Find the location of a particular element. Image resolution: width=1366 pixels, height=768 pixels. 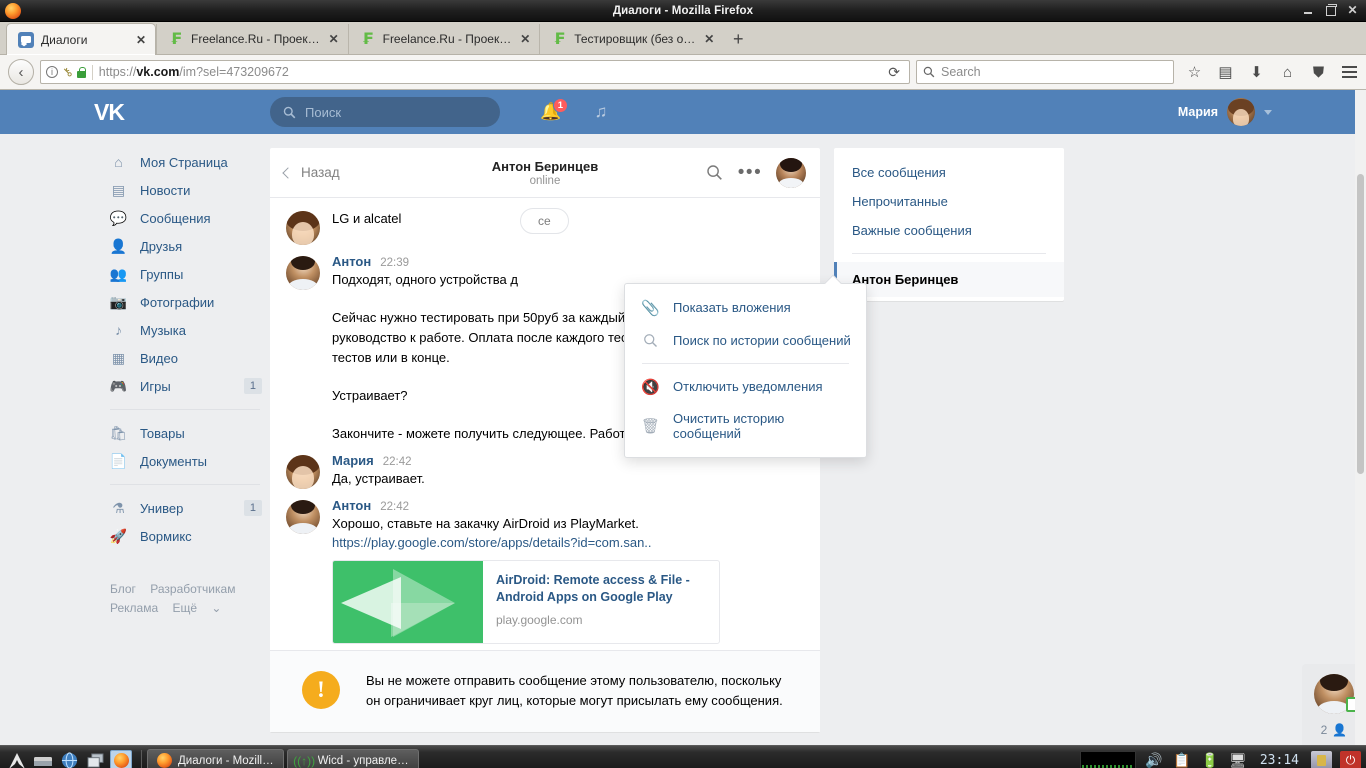

minimize-button is located at coordinates (1308, 10).